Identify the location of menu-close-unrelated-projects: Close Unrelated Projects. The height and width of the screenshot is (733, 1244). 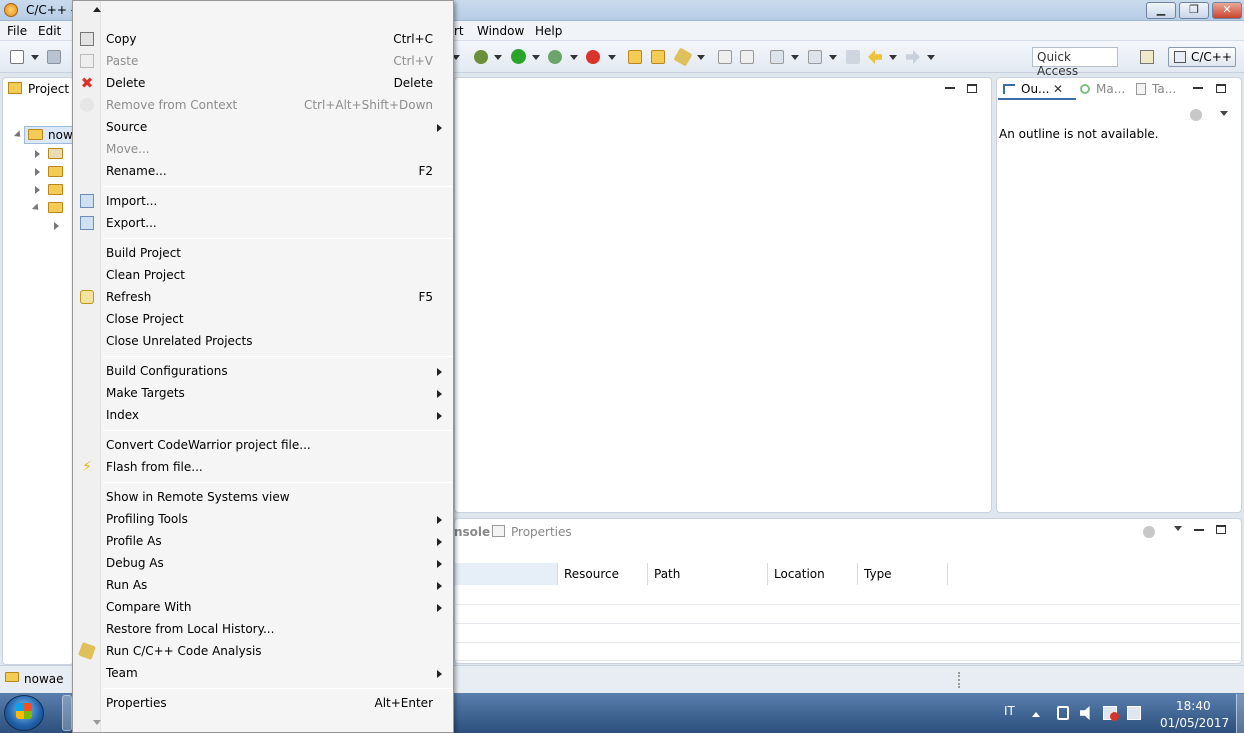
(263, 341).